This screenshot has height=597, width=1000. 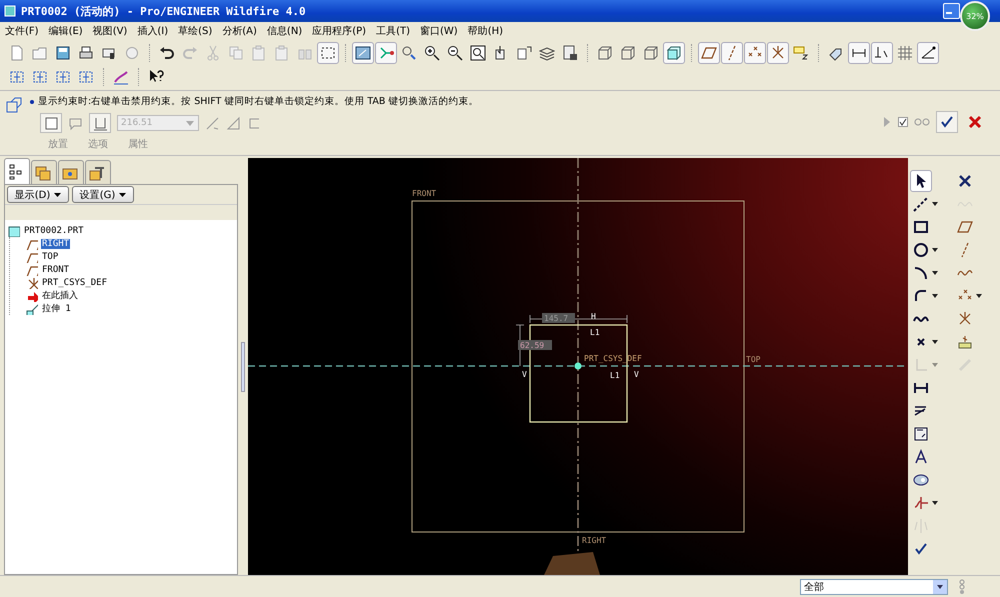 What do you see at coordinates (975, 16) in the screenshot?
I see `speed-ball-percentage: 32%` at bounding box center [975, 16].